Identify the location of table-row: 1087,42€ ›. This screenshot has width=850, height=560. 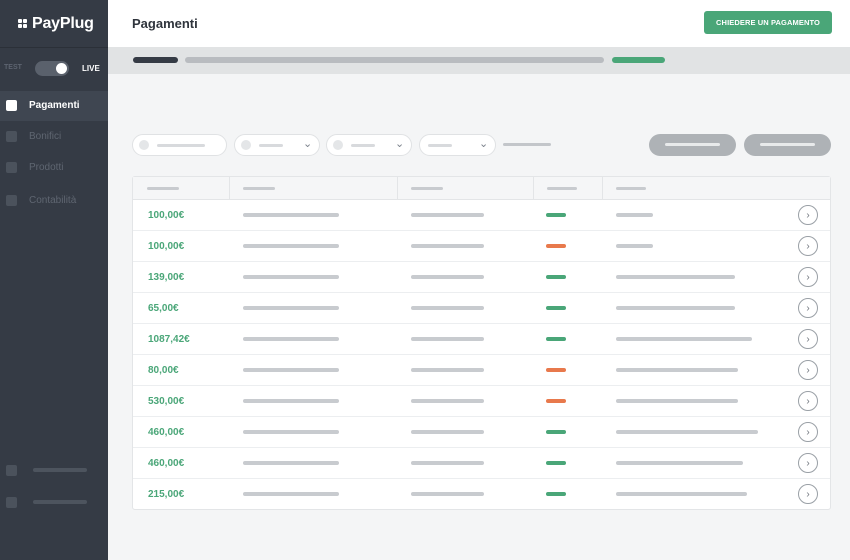
(481, 339).